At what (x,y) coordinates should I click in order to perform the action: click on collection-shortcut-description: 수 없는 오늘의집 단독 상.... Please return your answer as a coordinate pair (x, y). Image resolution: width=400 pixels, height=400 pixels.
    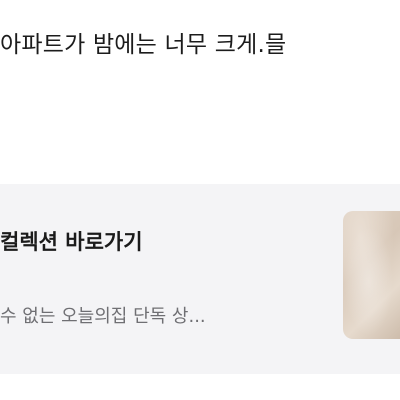
    Looking at the image, I should click on (103, 316).